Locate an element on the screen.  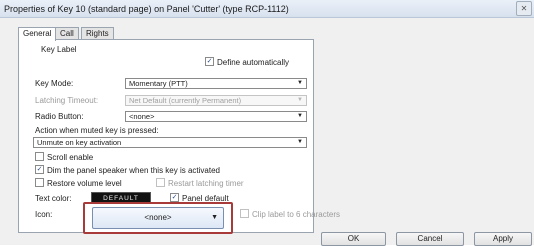
key-mode-select: Momentary (PTT) ▼ is located at coordinates (216, 83).